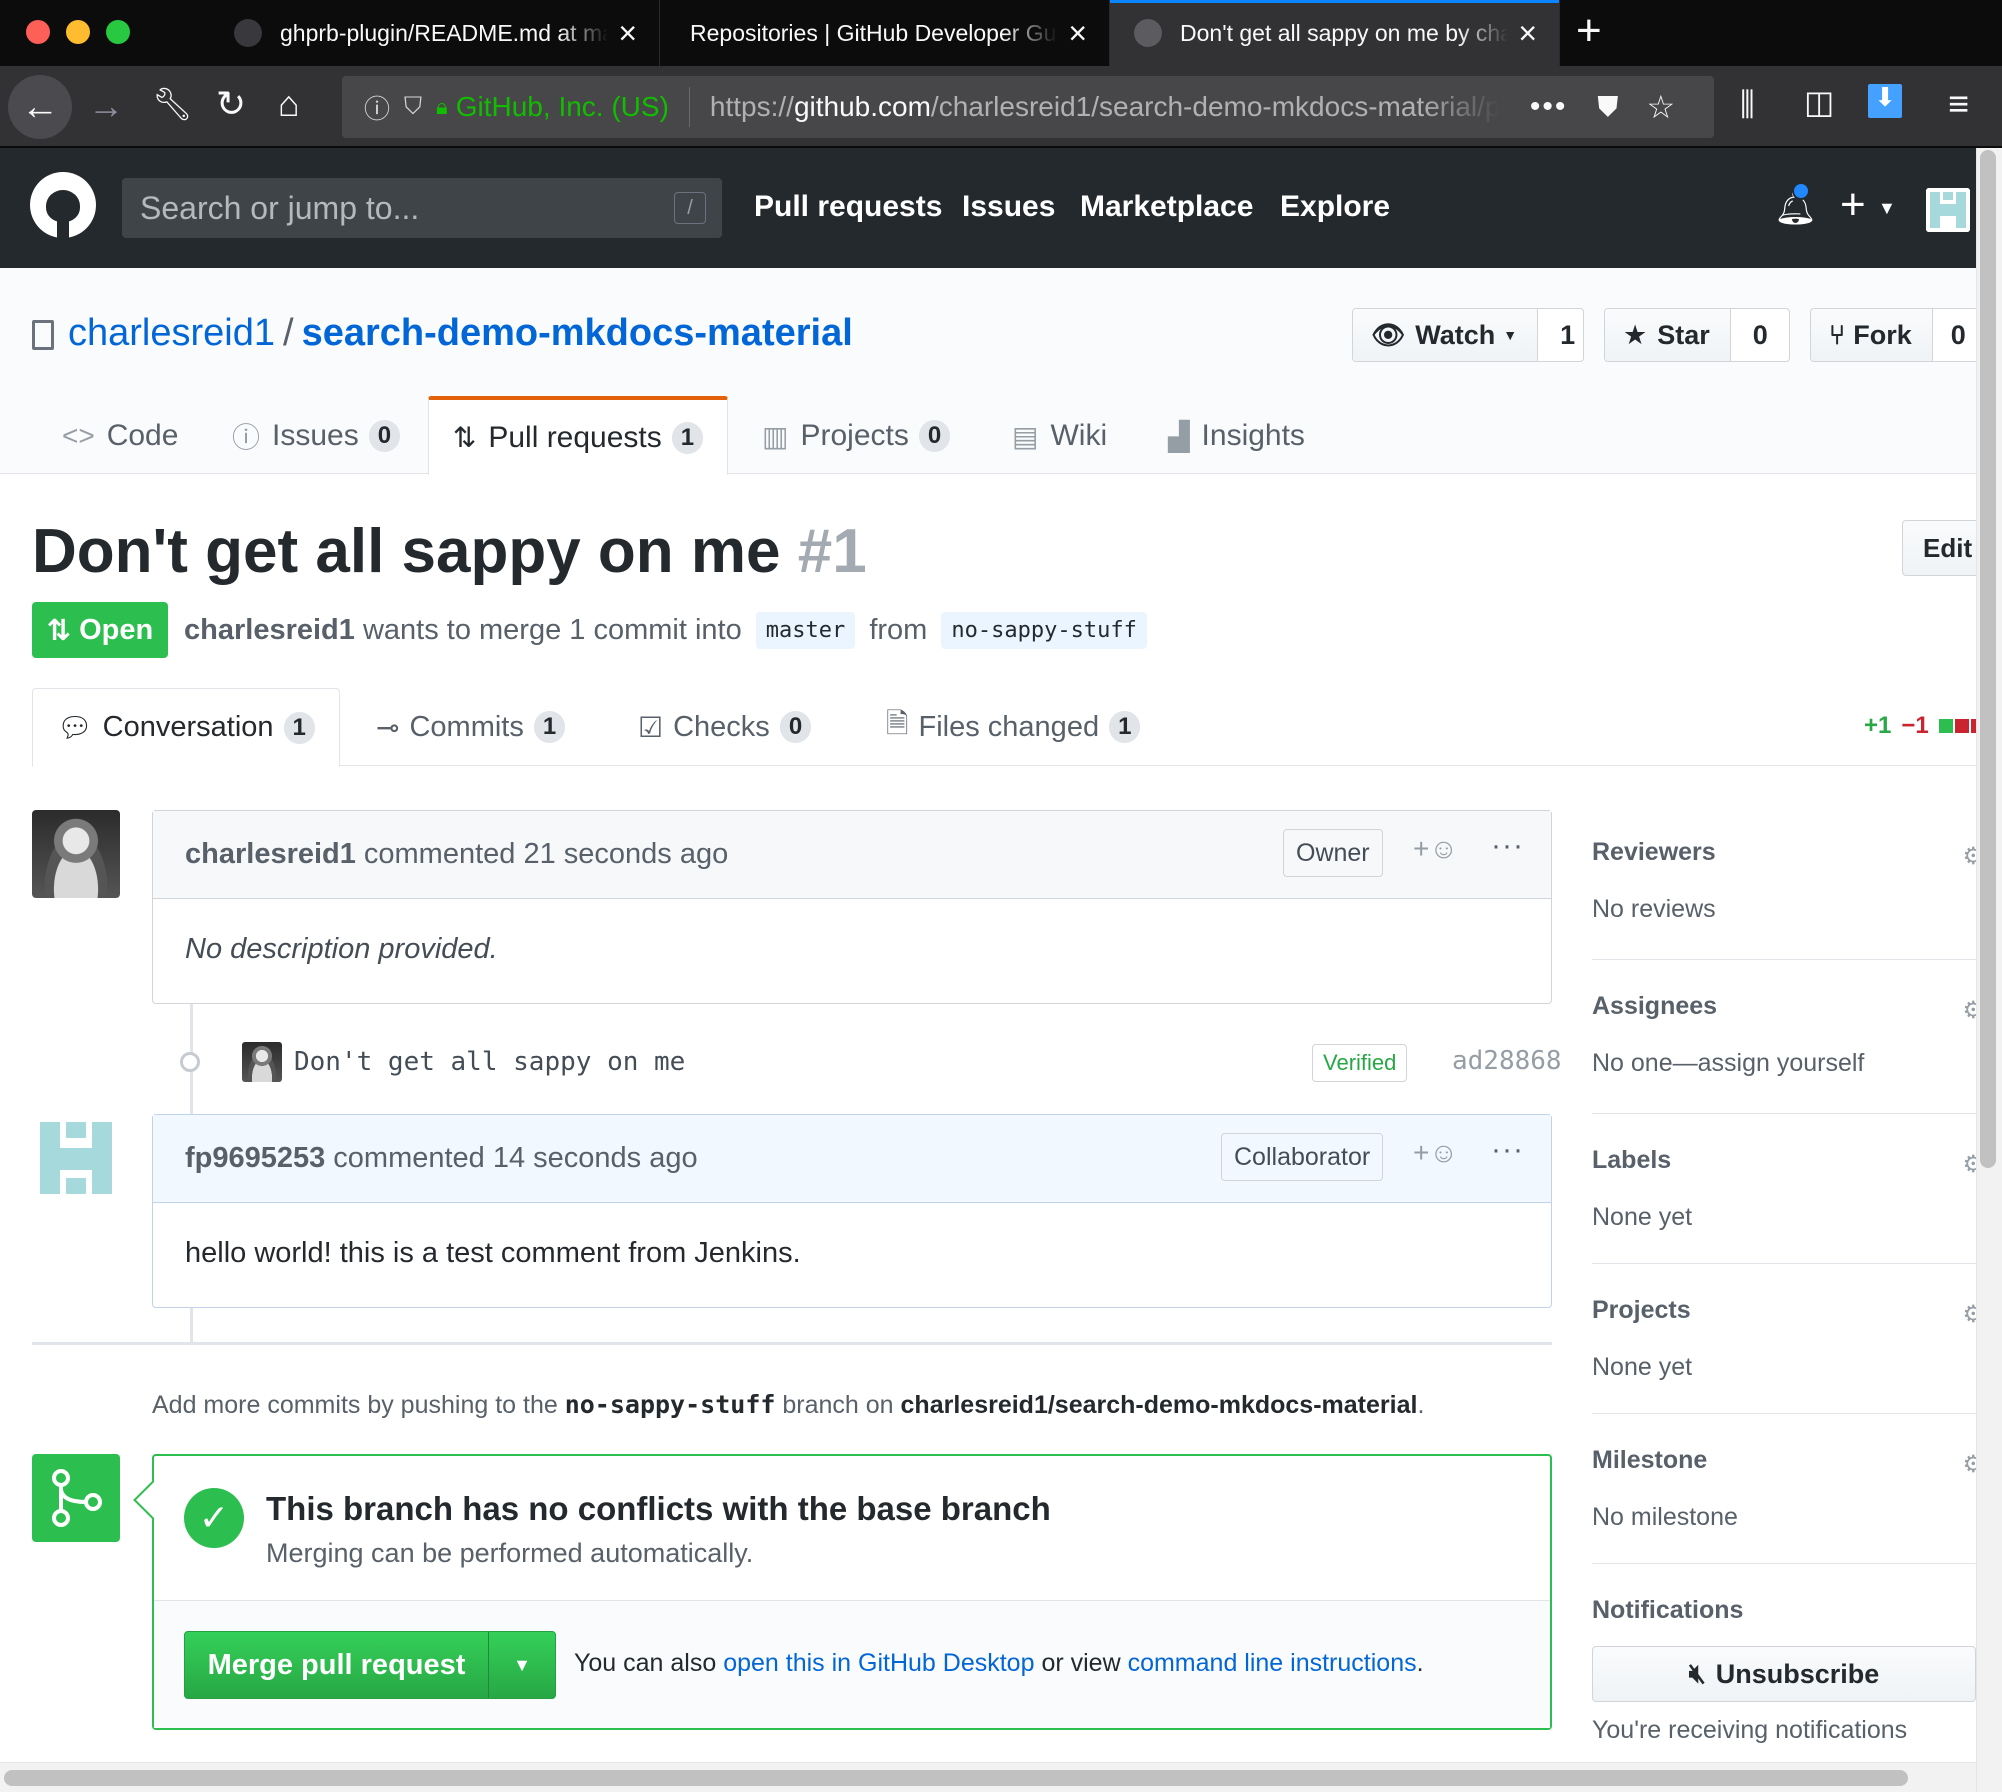  I want to click on merge-method-dropdown-icon: ▼, so click(522, 1665).